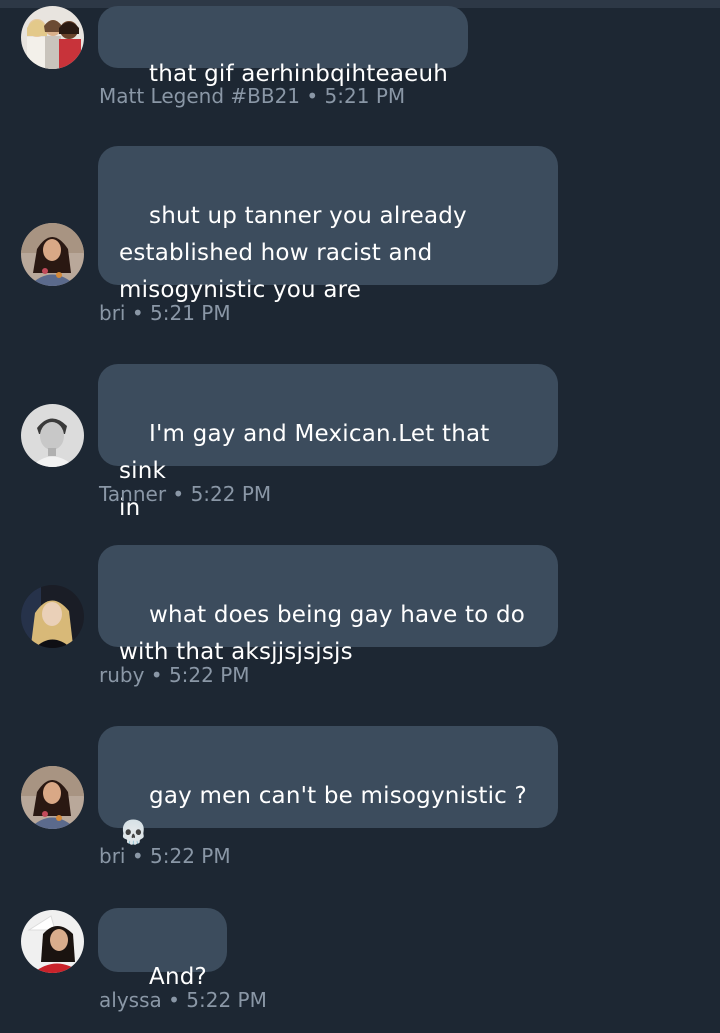 This screenshot has height=1033, width=720. What do you see at coordinates (52, 616) in the screenshot?
I see `woman-blonde-avatar` at bounding box center [52, 616].